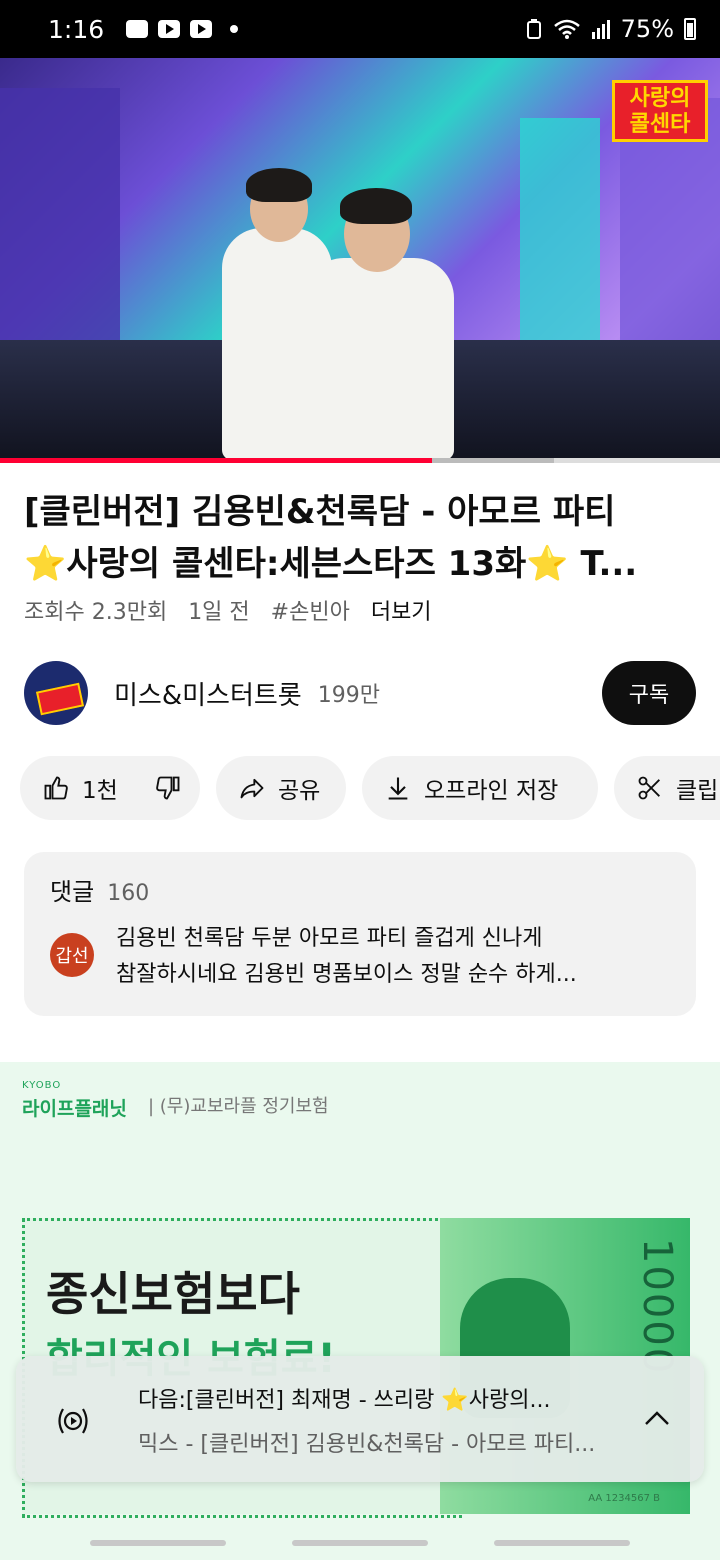  What do you see at coordinates (566, 29) in the screenshot?
I see `wifi-icon` at bounding box center [566, 29].